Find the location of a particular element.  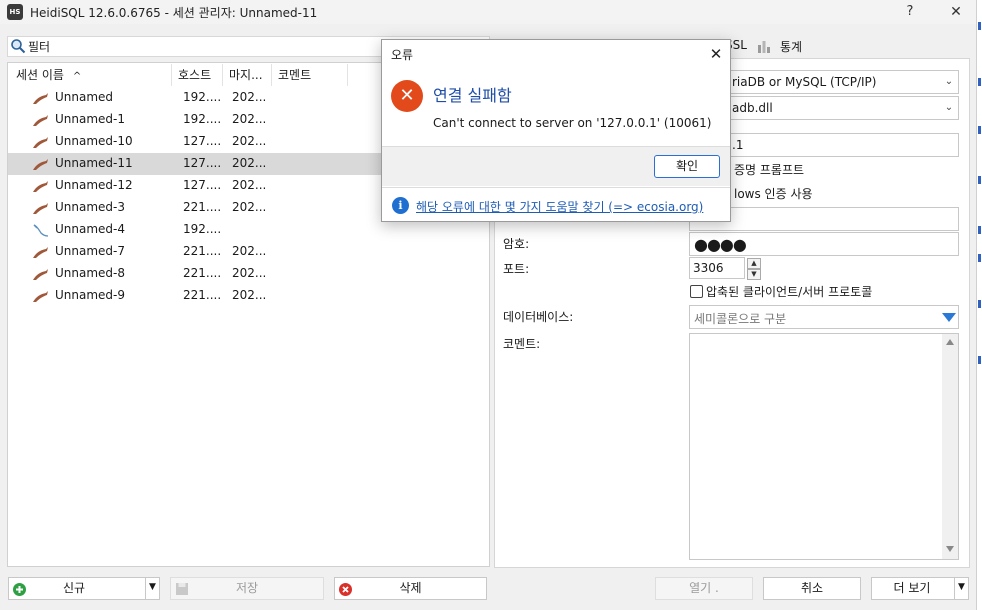

scroll-up-icon is located at coordinates (950, 342).